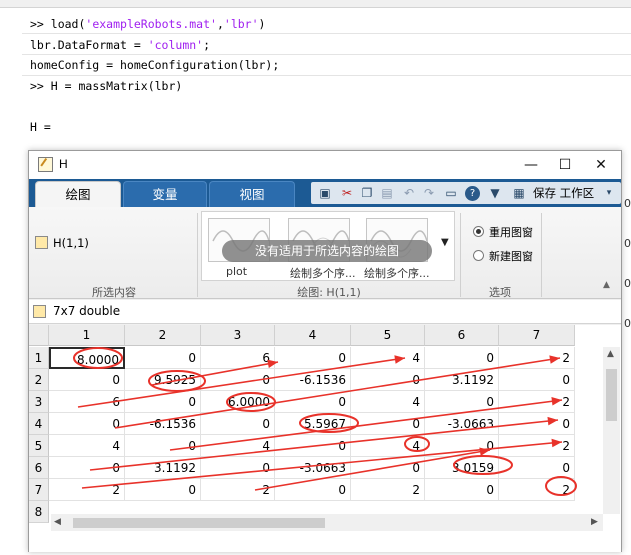 The image size is (631, 555). What do you see at coordinates (41, 242) in the screenshot?
I see `selection-grid-icon` at bounding box center [41, 242].